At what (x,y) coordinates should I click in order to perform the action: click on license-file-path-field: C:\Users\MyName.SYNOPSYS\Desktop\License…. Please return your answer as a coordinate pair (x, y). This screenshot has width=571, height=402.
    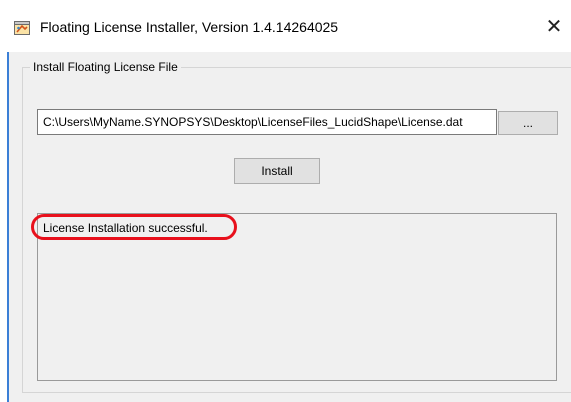
    Looking at the image, I should click on (267, 122).